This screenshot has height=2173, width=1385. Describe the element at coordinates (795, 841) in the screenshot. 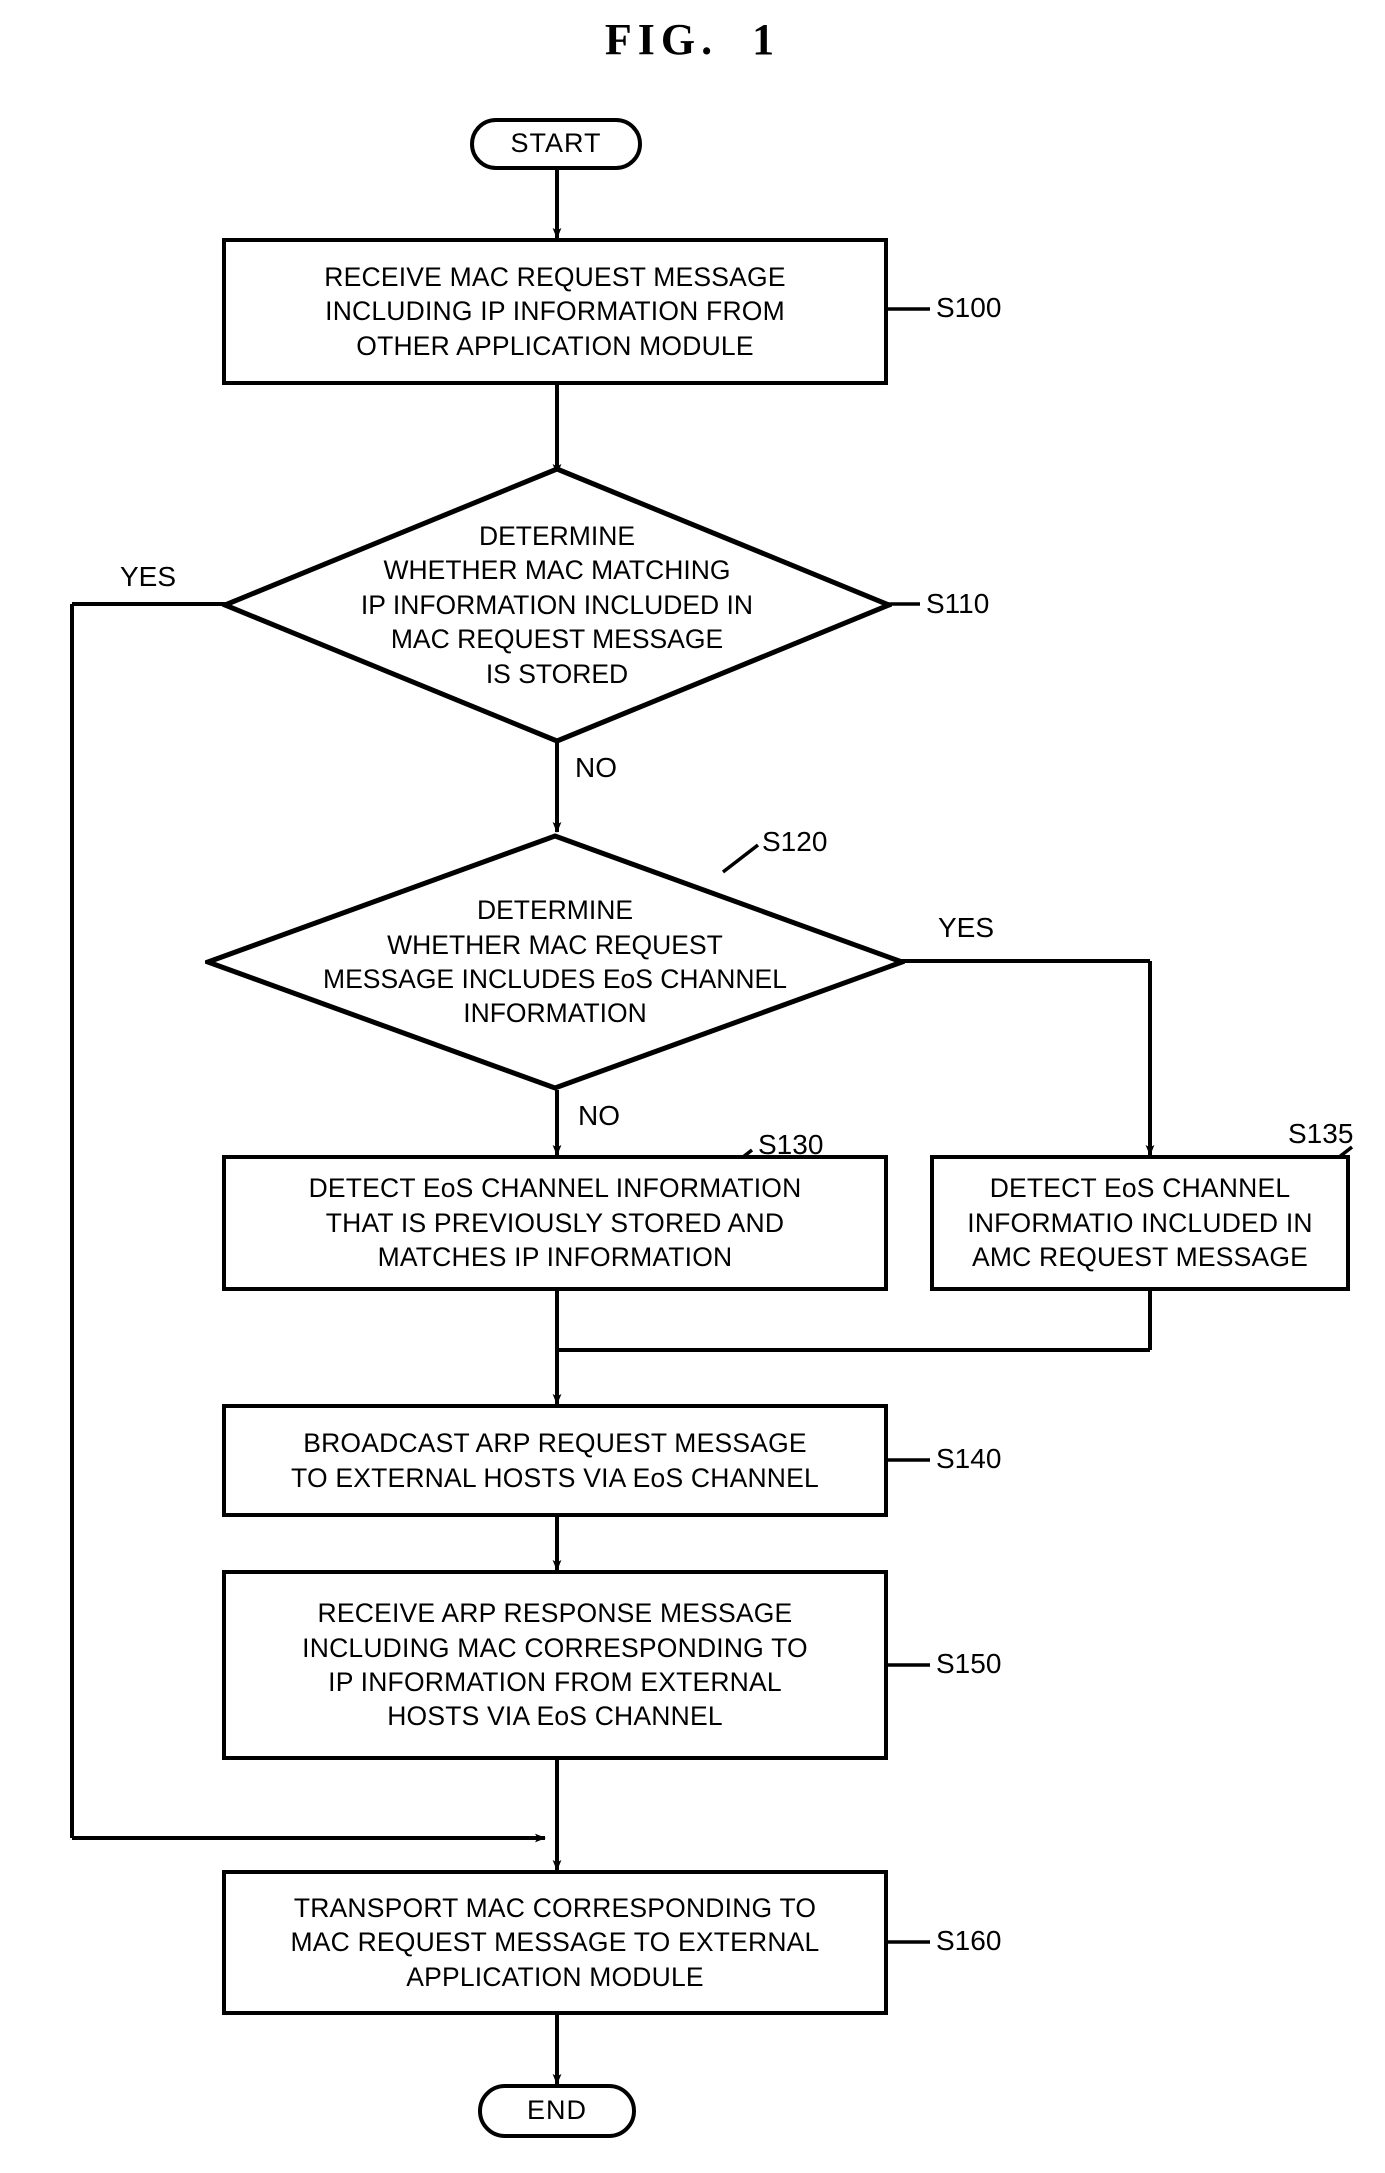

I see `step-label-s120: S120` at that location.